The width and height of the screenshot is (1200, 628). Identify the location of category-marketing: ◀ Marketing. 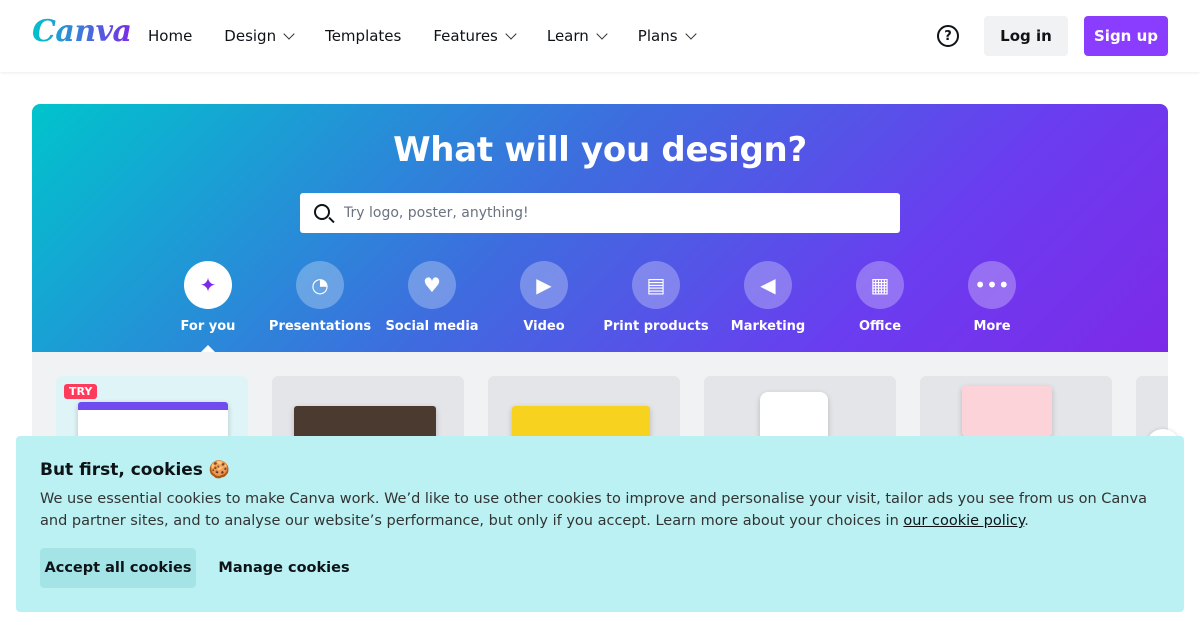
(768, 297).